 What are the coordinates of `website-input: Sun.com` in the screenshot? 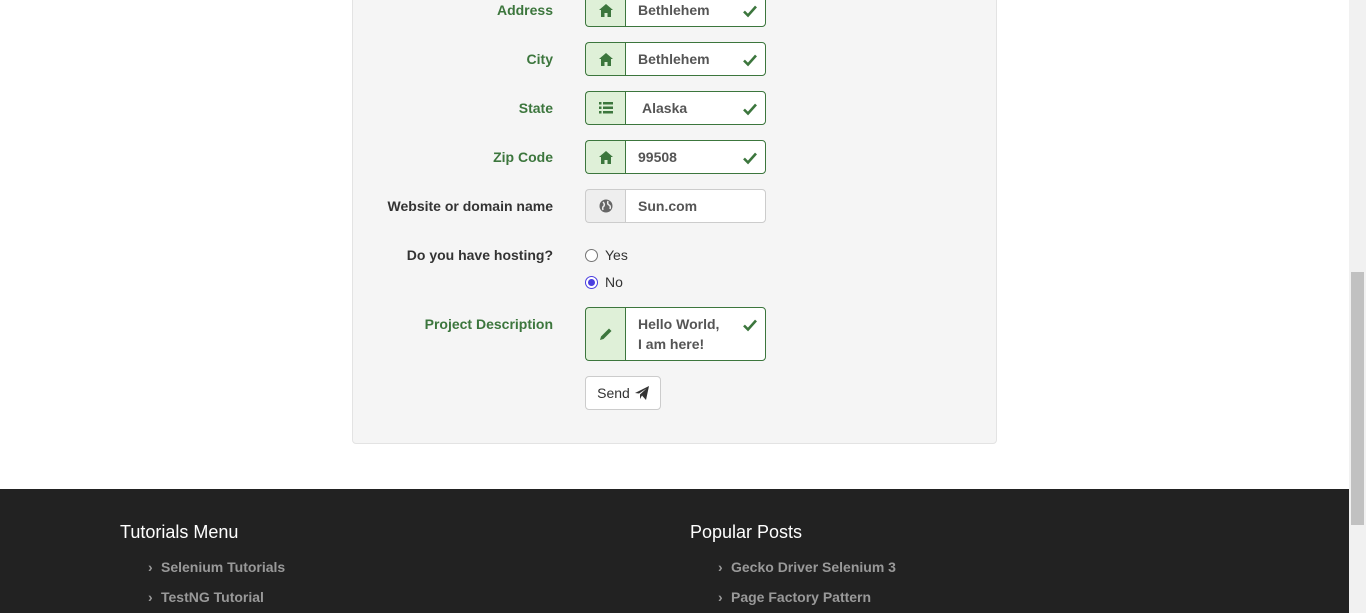 It's located at (695, 206).